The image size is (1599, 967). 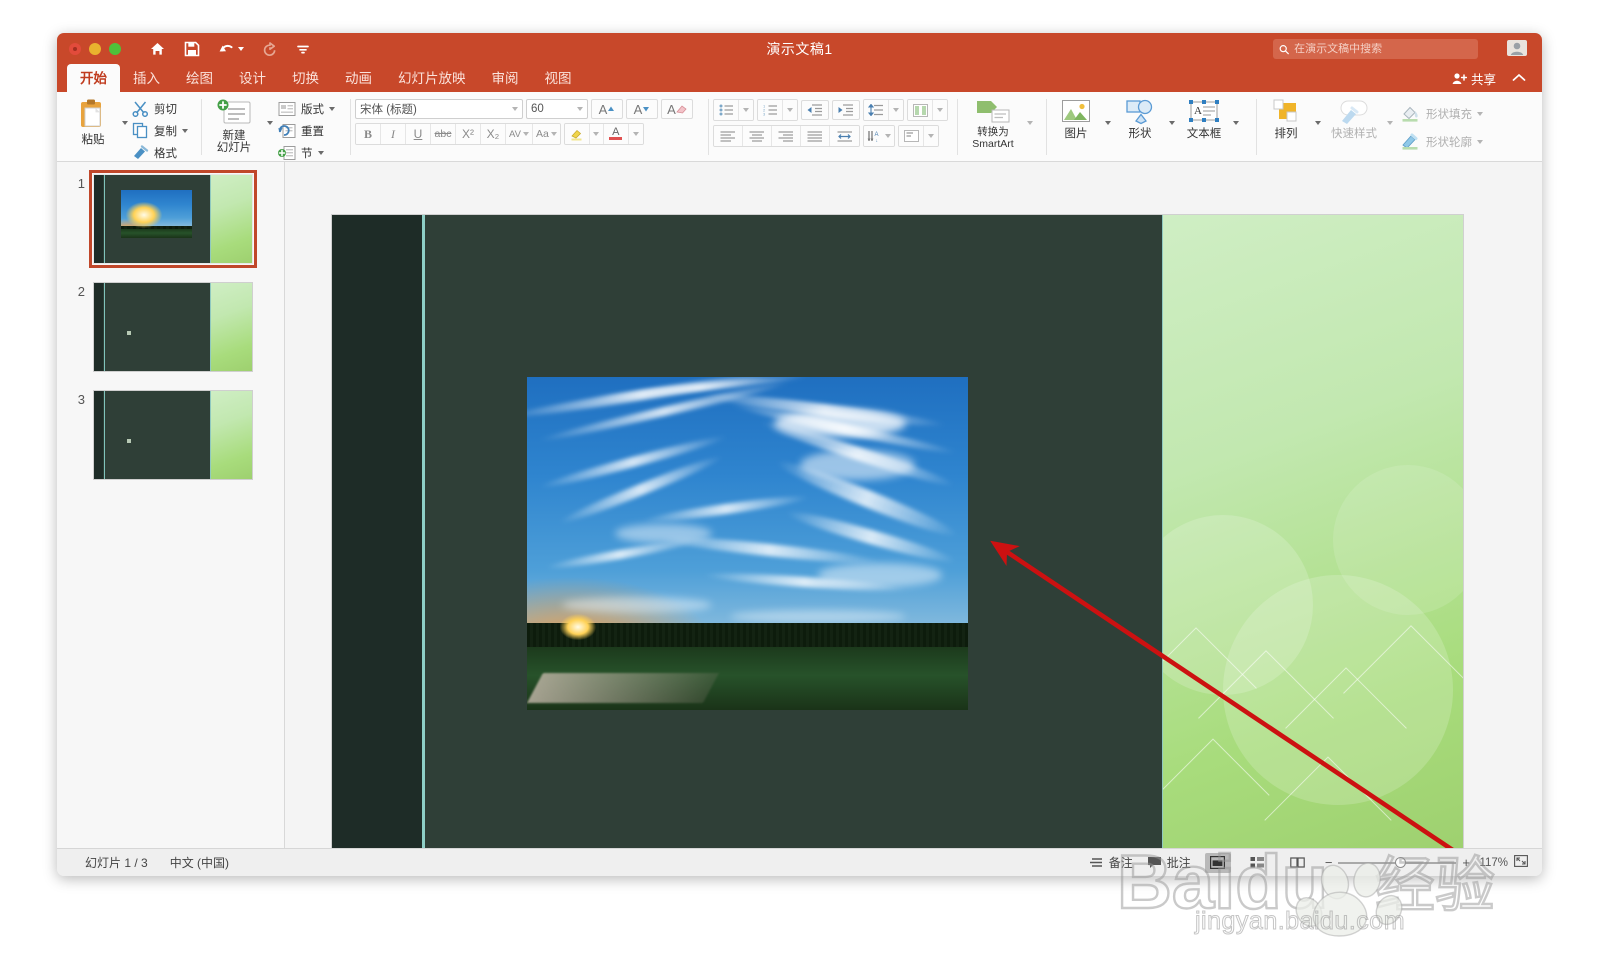 What do you see at coordinates (815, 110) in the screenshot?
I see `decrease-indent-button` at bounding box center [815, 110].